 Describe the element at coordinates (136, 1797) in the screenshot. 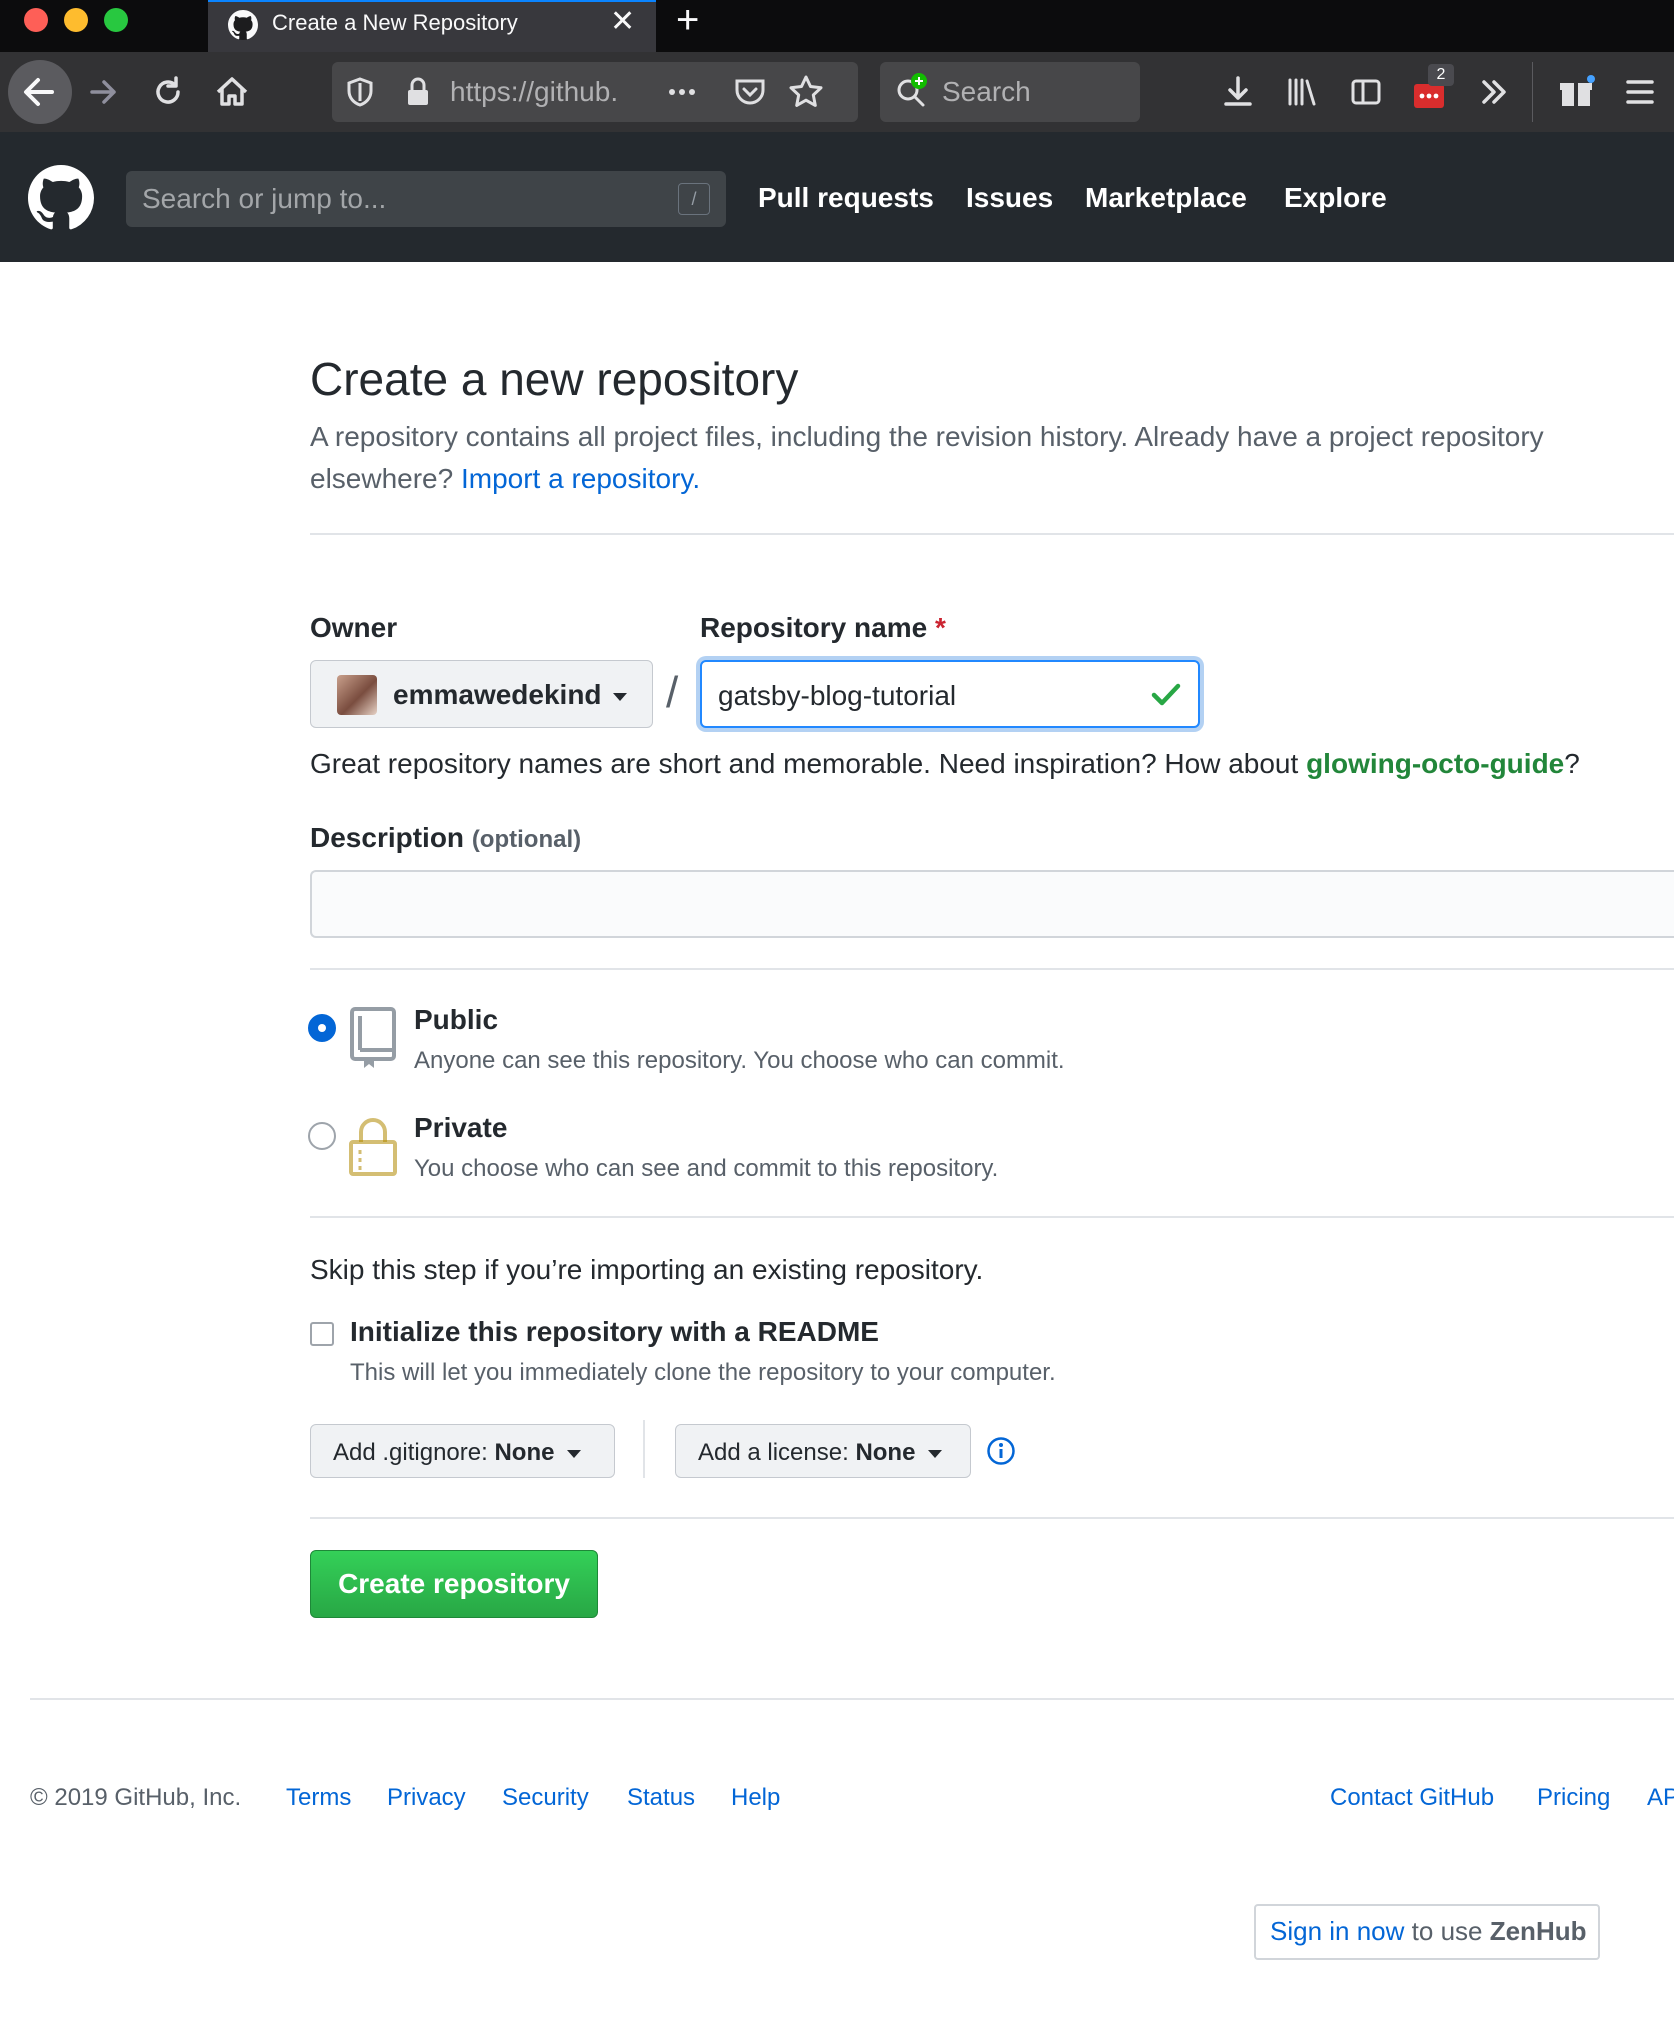

I see `copyright: © 2019 GitHub, Inc.` at that location.